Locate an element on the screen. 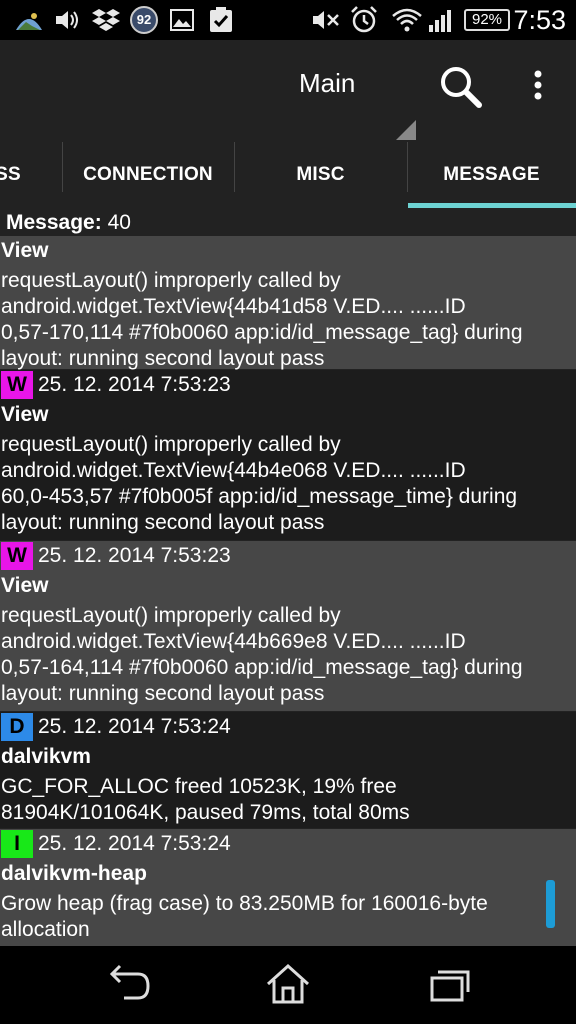  home-icon is located at coordinates (288, 984).